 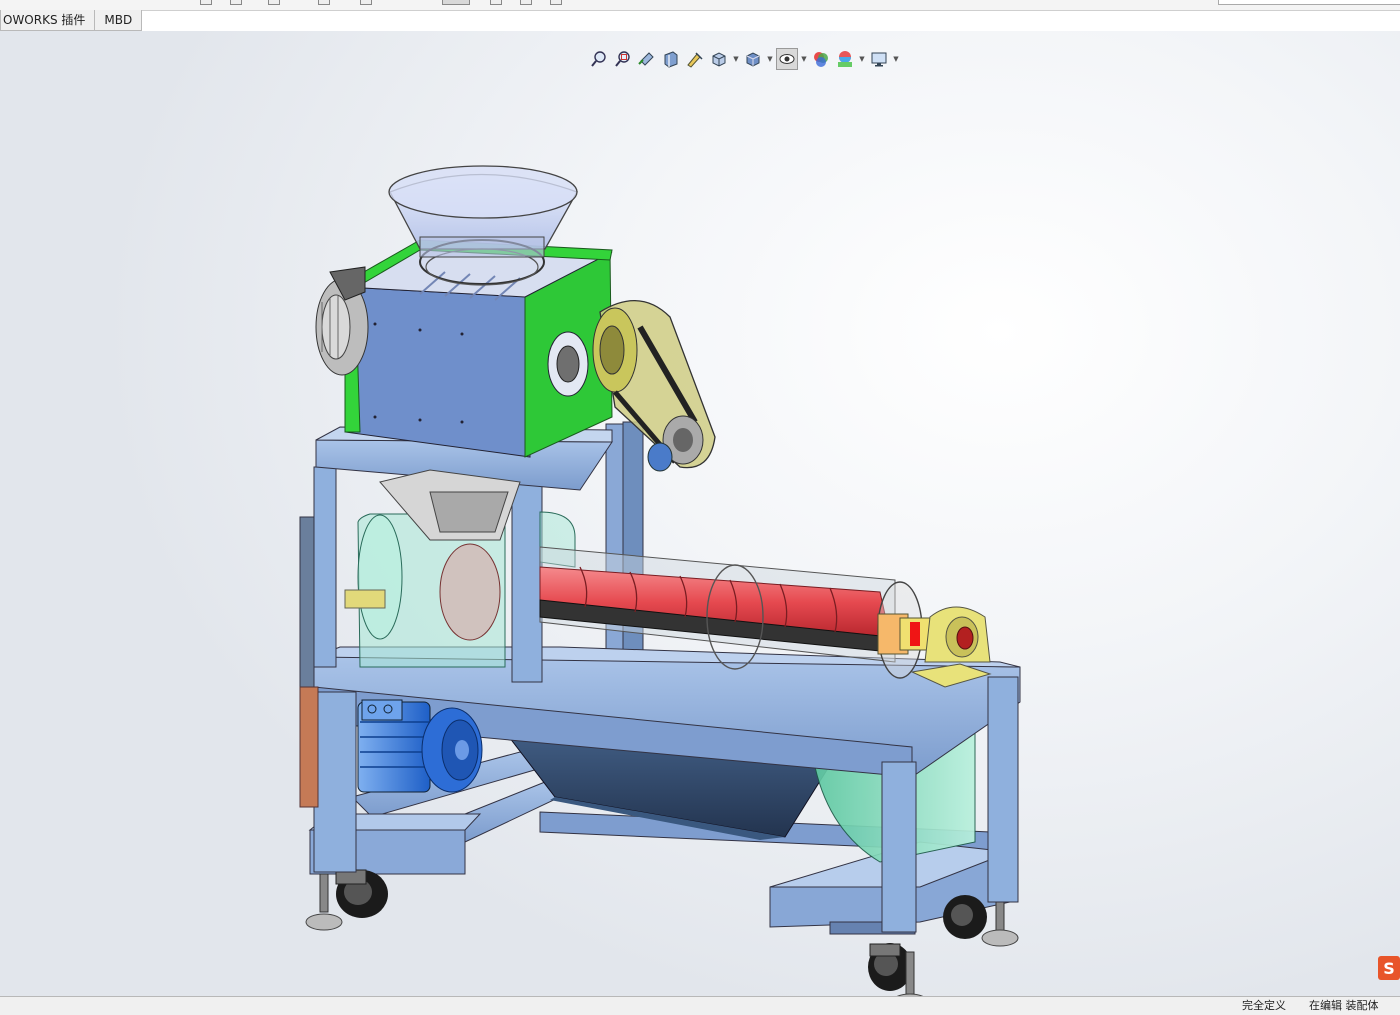 What do you see at coordinates (700, 1005) in the screenshot?
I see `status-bar: 完全定义 在编辑 装配体` at bounding box center [700, 1005].